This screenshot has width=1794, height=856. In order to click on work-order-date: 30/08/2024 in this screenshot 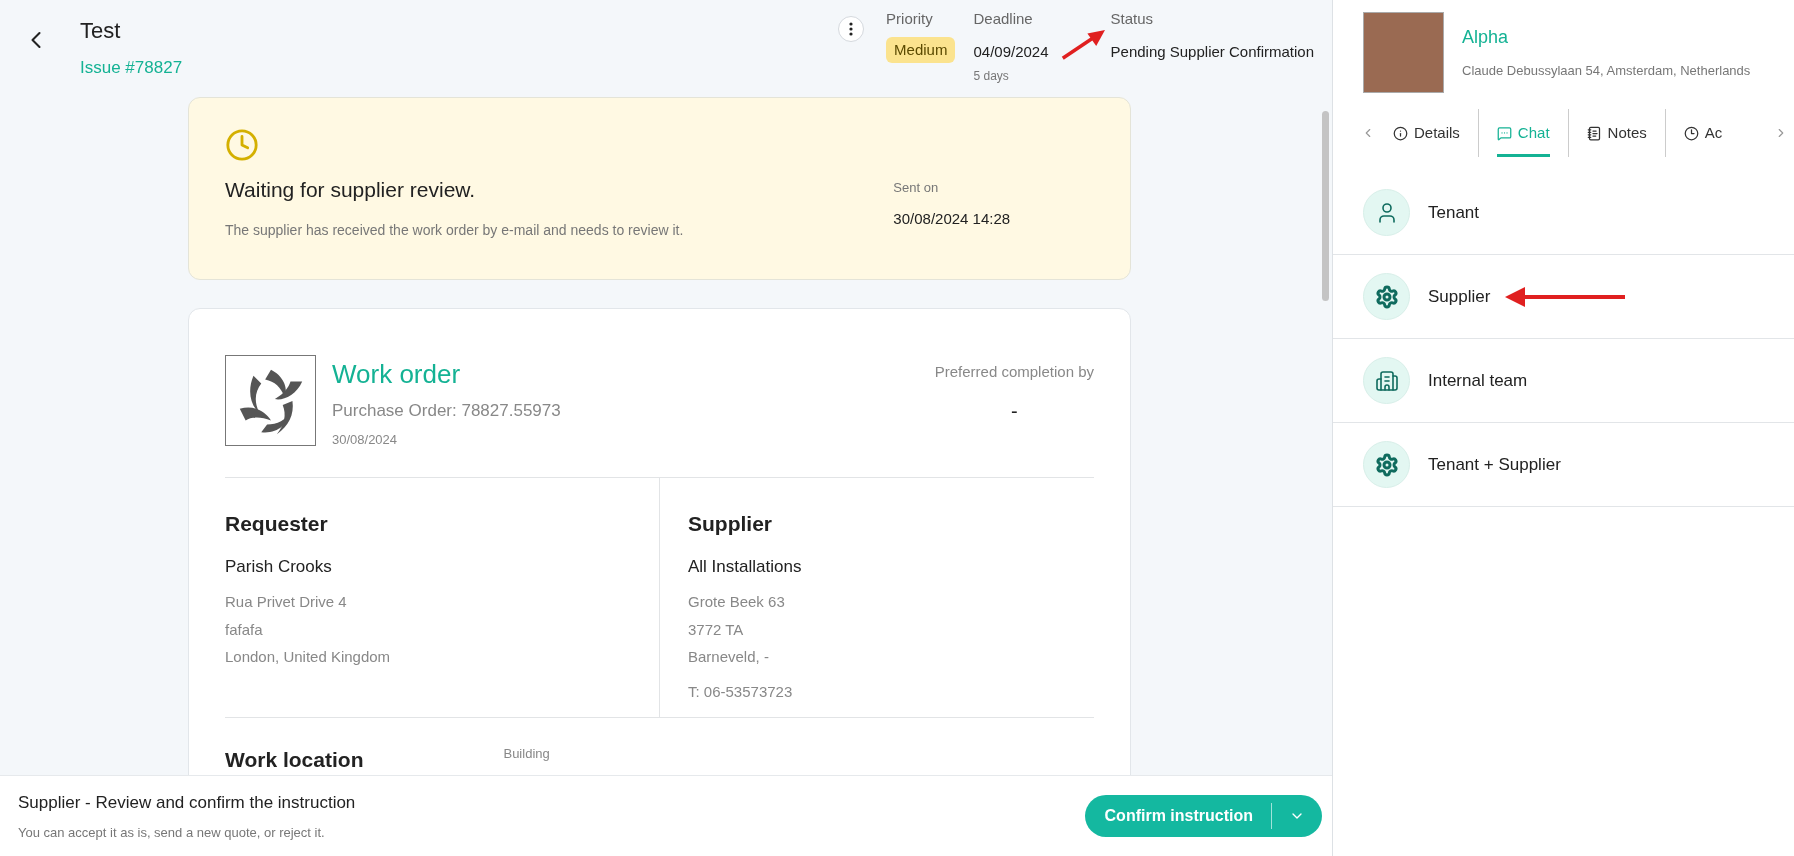, I will do `click(365, 439)`.